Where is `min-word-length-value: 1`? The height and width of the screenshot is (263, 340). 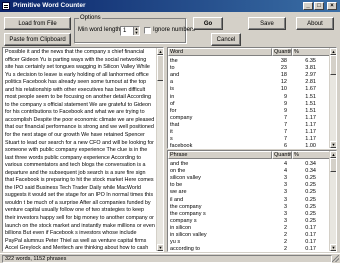 min-word-length-value: 1 is located at coordinates (125, 31).